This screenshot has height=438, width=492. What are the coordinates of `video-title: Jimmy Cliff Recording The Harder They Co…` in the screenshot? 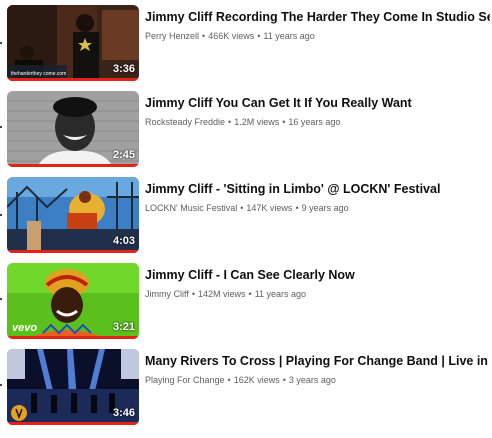 It's located at (317, 17).